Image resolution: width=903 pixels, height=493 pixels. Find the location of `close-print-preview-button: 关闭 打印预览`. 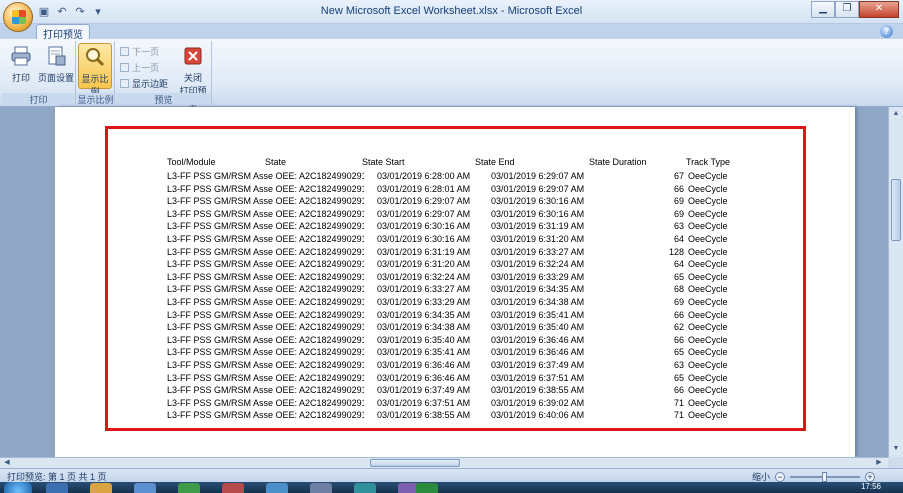

close-print-preview-button: 关闭 打印预览 is located at coordinates (193, 76).